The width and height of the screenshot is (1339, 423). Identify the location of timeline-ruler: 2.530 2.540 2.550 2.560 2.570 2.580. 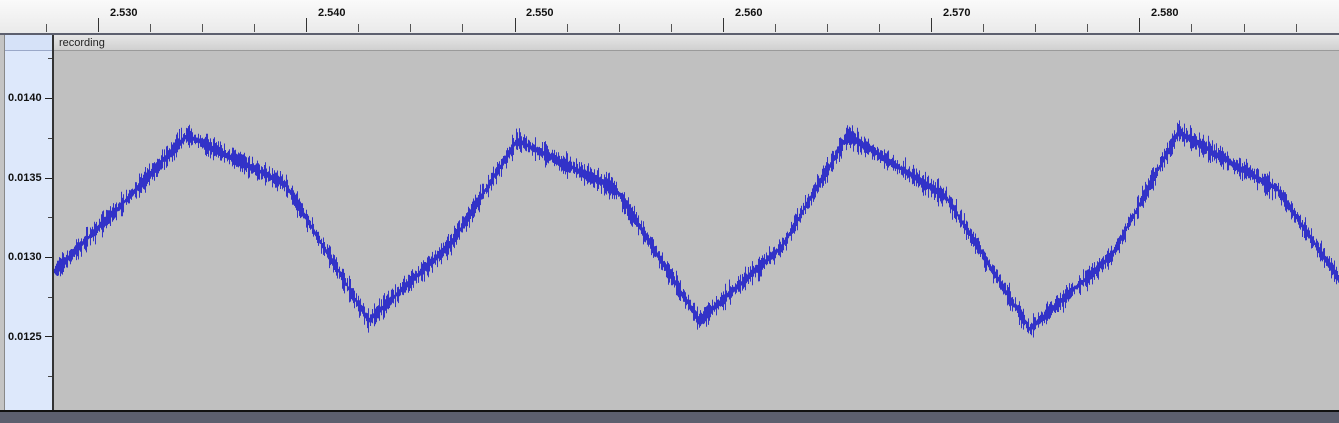
(669, 17).